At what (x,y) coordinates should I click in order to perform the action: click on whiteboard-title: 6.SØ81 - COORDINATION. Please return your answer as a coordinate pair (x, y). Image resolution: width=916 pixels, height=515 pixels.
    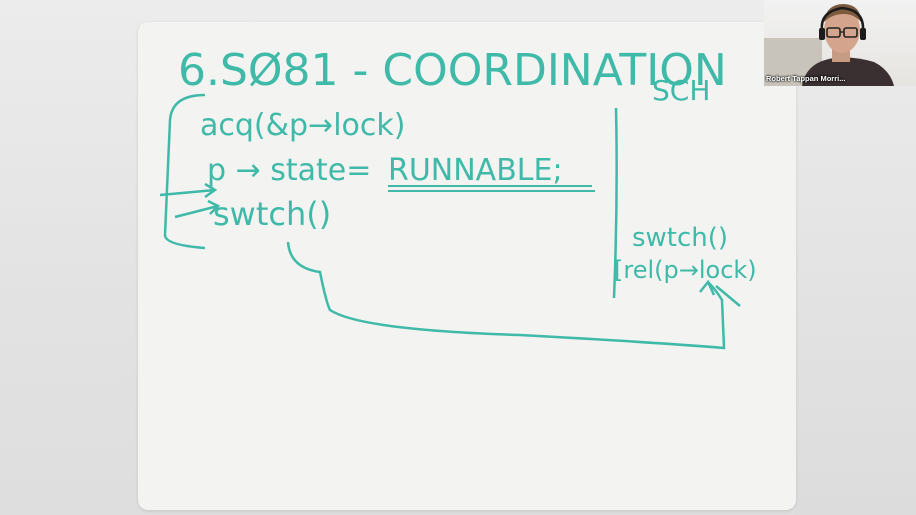
    Looking at the image, I should click on (452, 70).